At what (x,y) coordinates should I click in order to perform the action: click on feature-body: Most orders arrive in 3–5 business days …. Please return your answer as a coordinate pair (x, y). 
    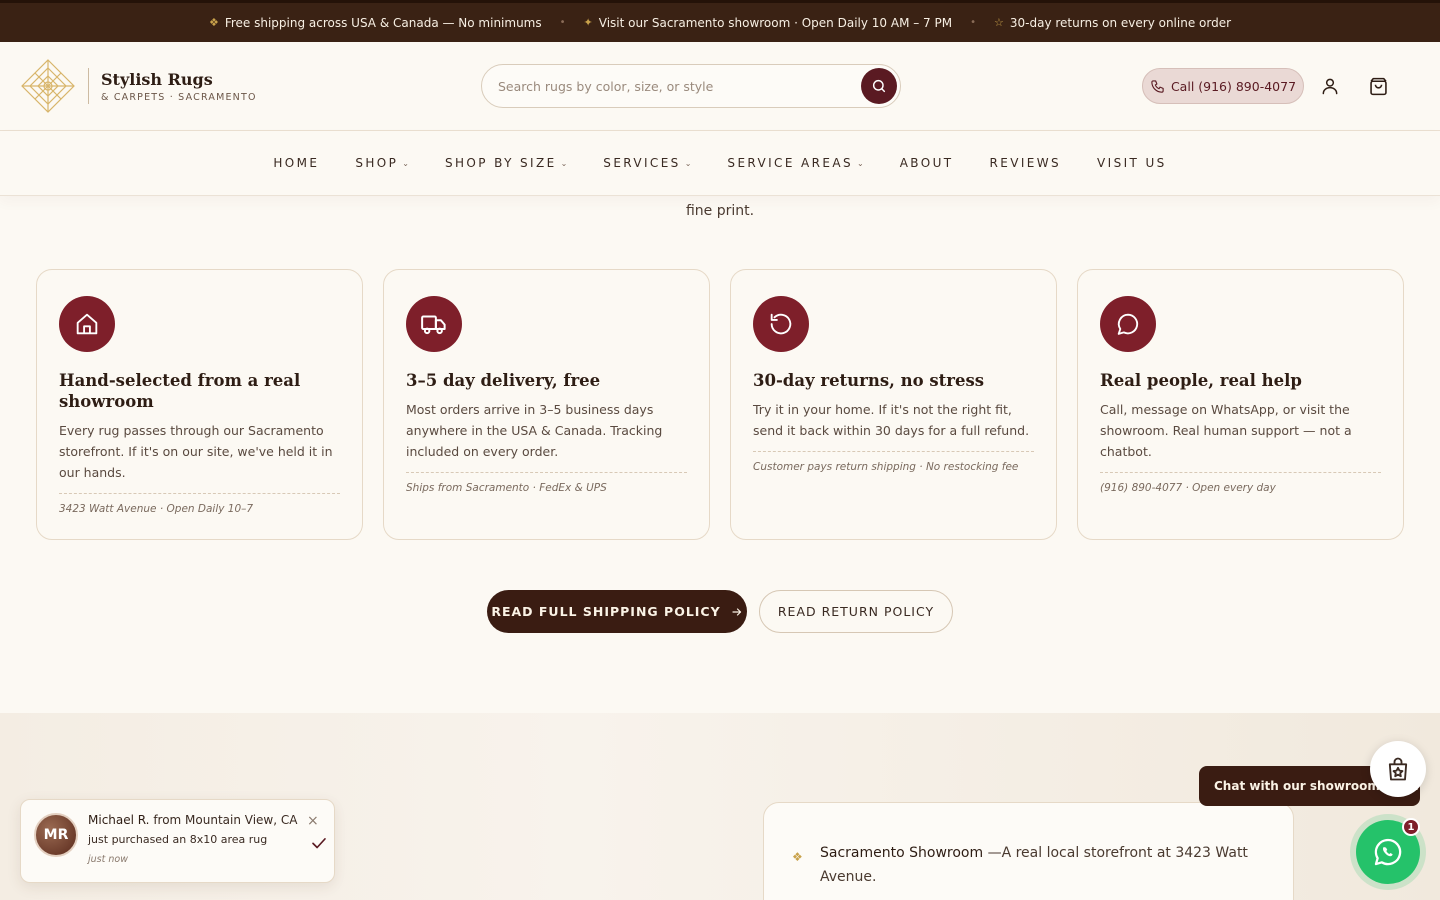
    Looking at the image, I should click on (534, 430).